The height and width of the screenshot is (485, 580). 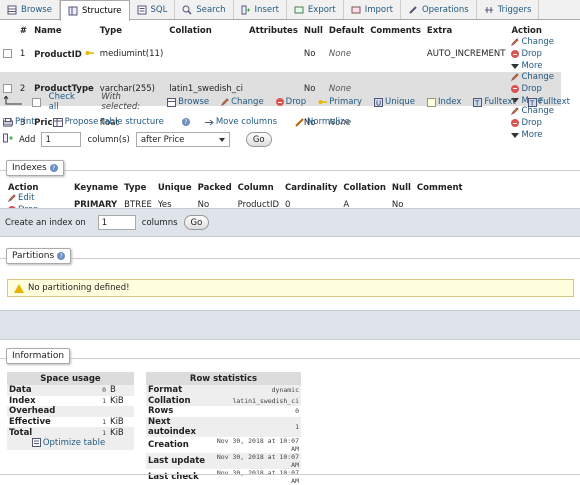 What do you see at coordinates (108, 122) in the screenshot?
I see `propose-structure-link: Propose table structure` at bounding box center [108, 122].